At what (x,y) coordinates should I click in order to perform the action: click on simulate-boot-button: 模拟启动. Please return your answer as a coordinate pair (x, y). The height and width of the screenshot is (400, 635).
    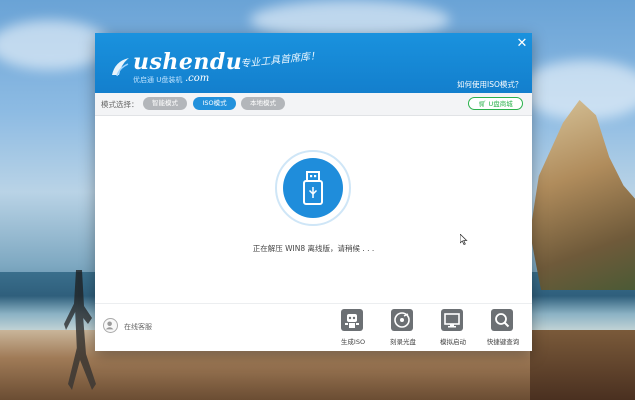
    Looking at the image, I should click on (453, 329).